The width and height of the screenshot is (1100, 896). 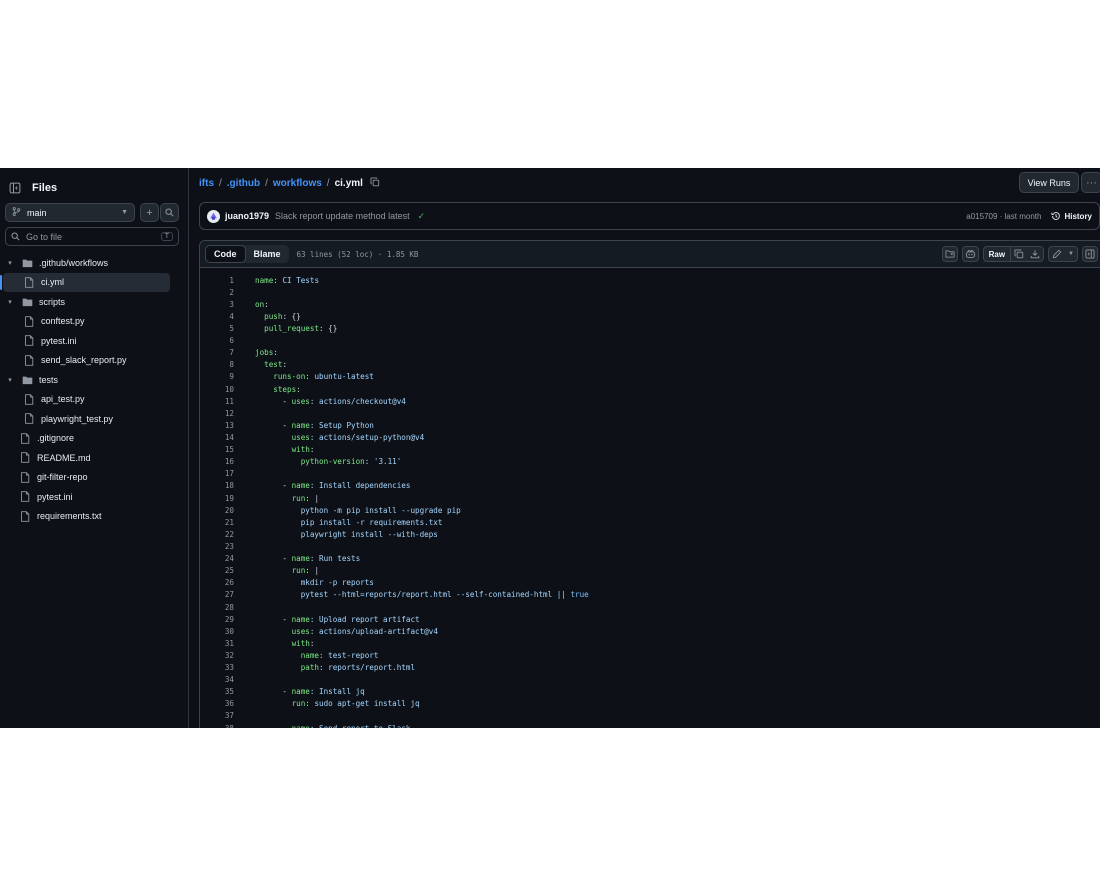 What do you see at coordinates (217, 449) in the screenshot?
I see `line-number: 15` at bounding box center [217, 449].